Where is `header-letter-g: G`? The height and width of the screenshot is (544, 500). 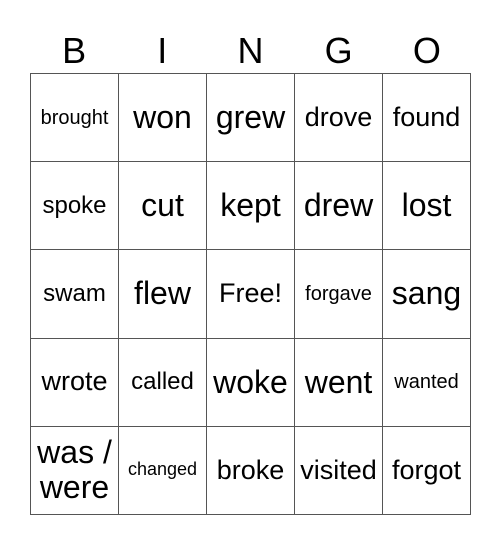
header-letter-g: G is located at coordinates (338, 50).